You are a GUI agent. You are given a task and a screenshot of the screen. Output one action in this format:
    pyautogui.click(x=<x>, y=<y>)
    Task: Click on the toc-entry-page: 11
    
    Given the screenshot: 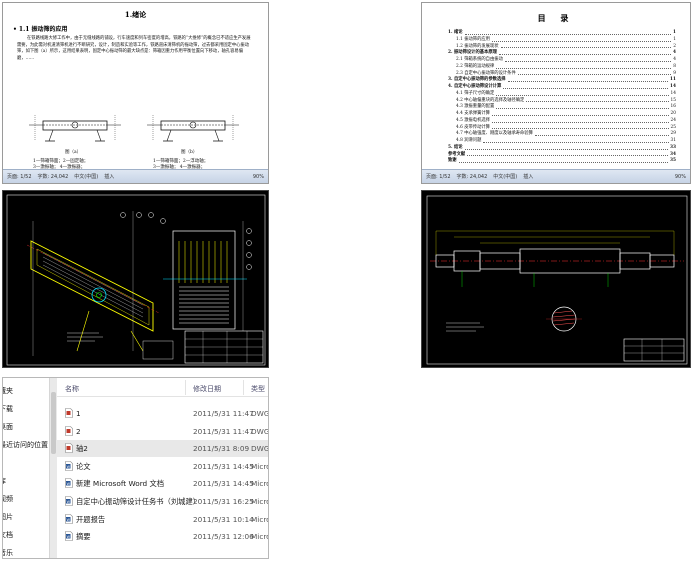 What is the action you would take?
    pyautogui.click(x=673, y=80)
    